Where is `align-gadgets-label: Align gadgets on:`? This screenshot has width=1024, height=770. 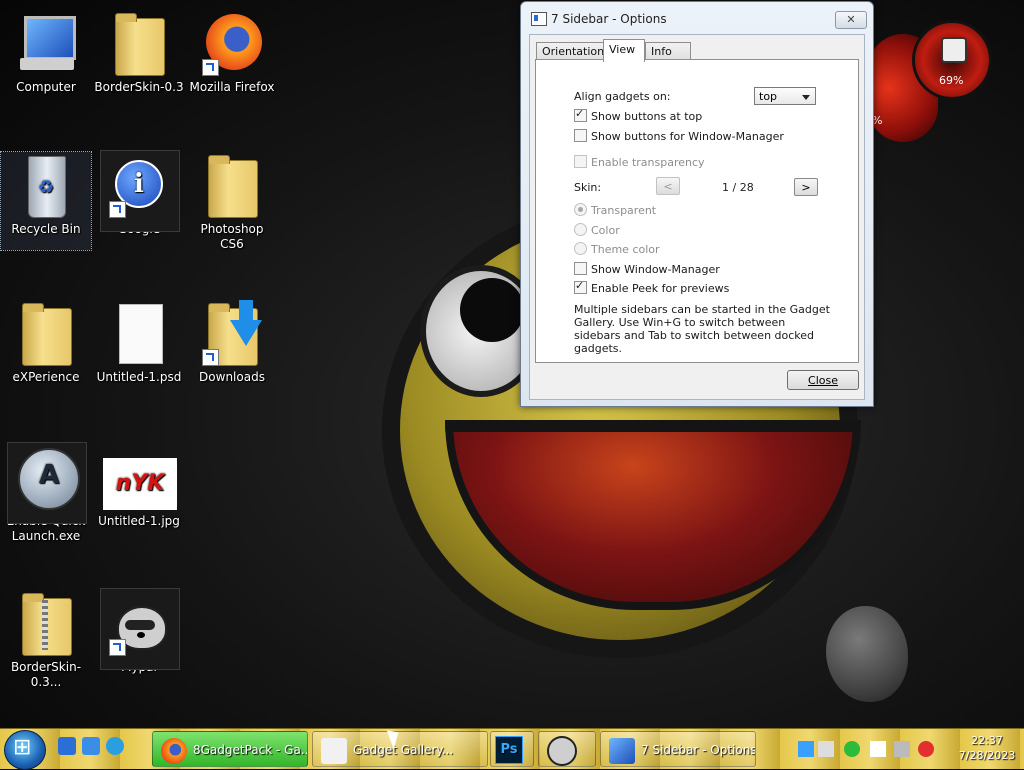 align-gadgets-label: Align gadgets on: is located at coordinates (622, 96).